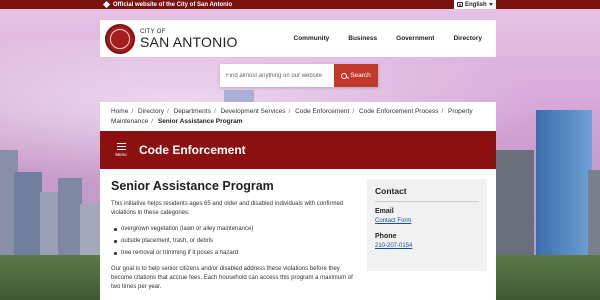 The width and height of the screenshot is (600, 300). What do you see at coordinates (192, 111) in the screenshot?
I see `breadcrumb-departments: Departments` at bounding box center [192, 111].